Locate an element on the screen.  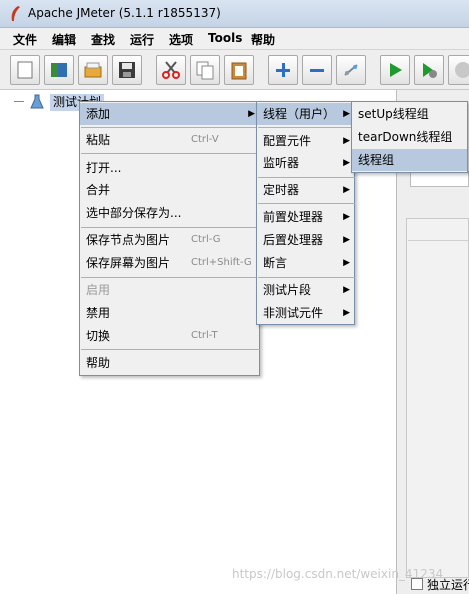
menu-item-test-fragment: 测试片段 ▶ is located at coordinates (305, 290).